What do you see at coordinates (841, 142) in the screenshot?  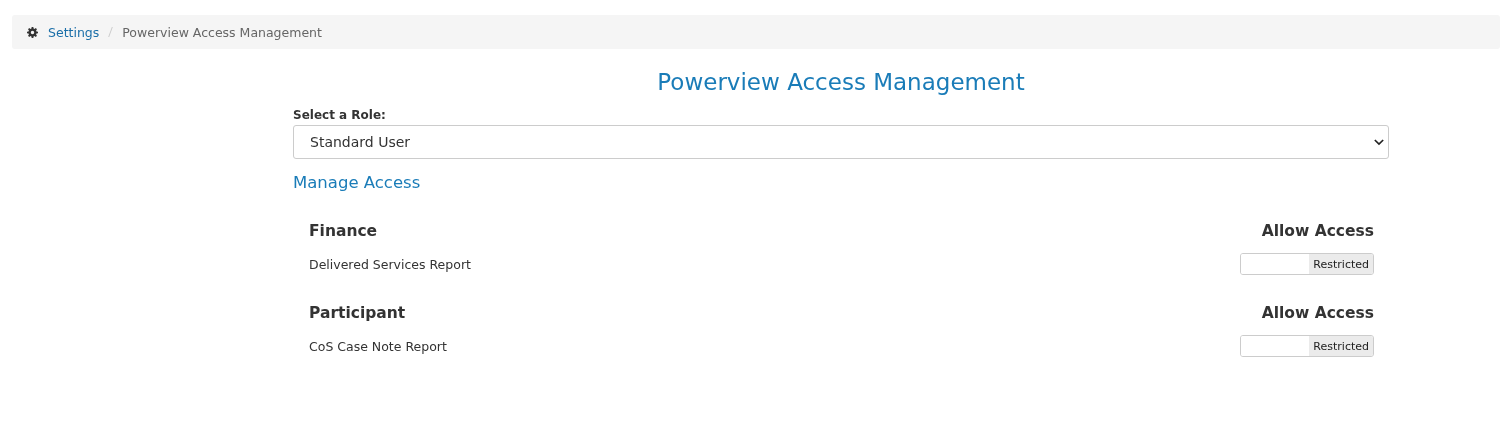 I see `role-select: Standard User` at bounding box center [841, 142].